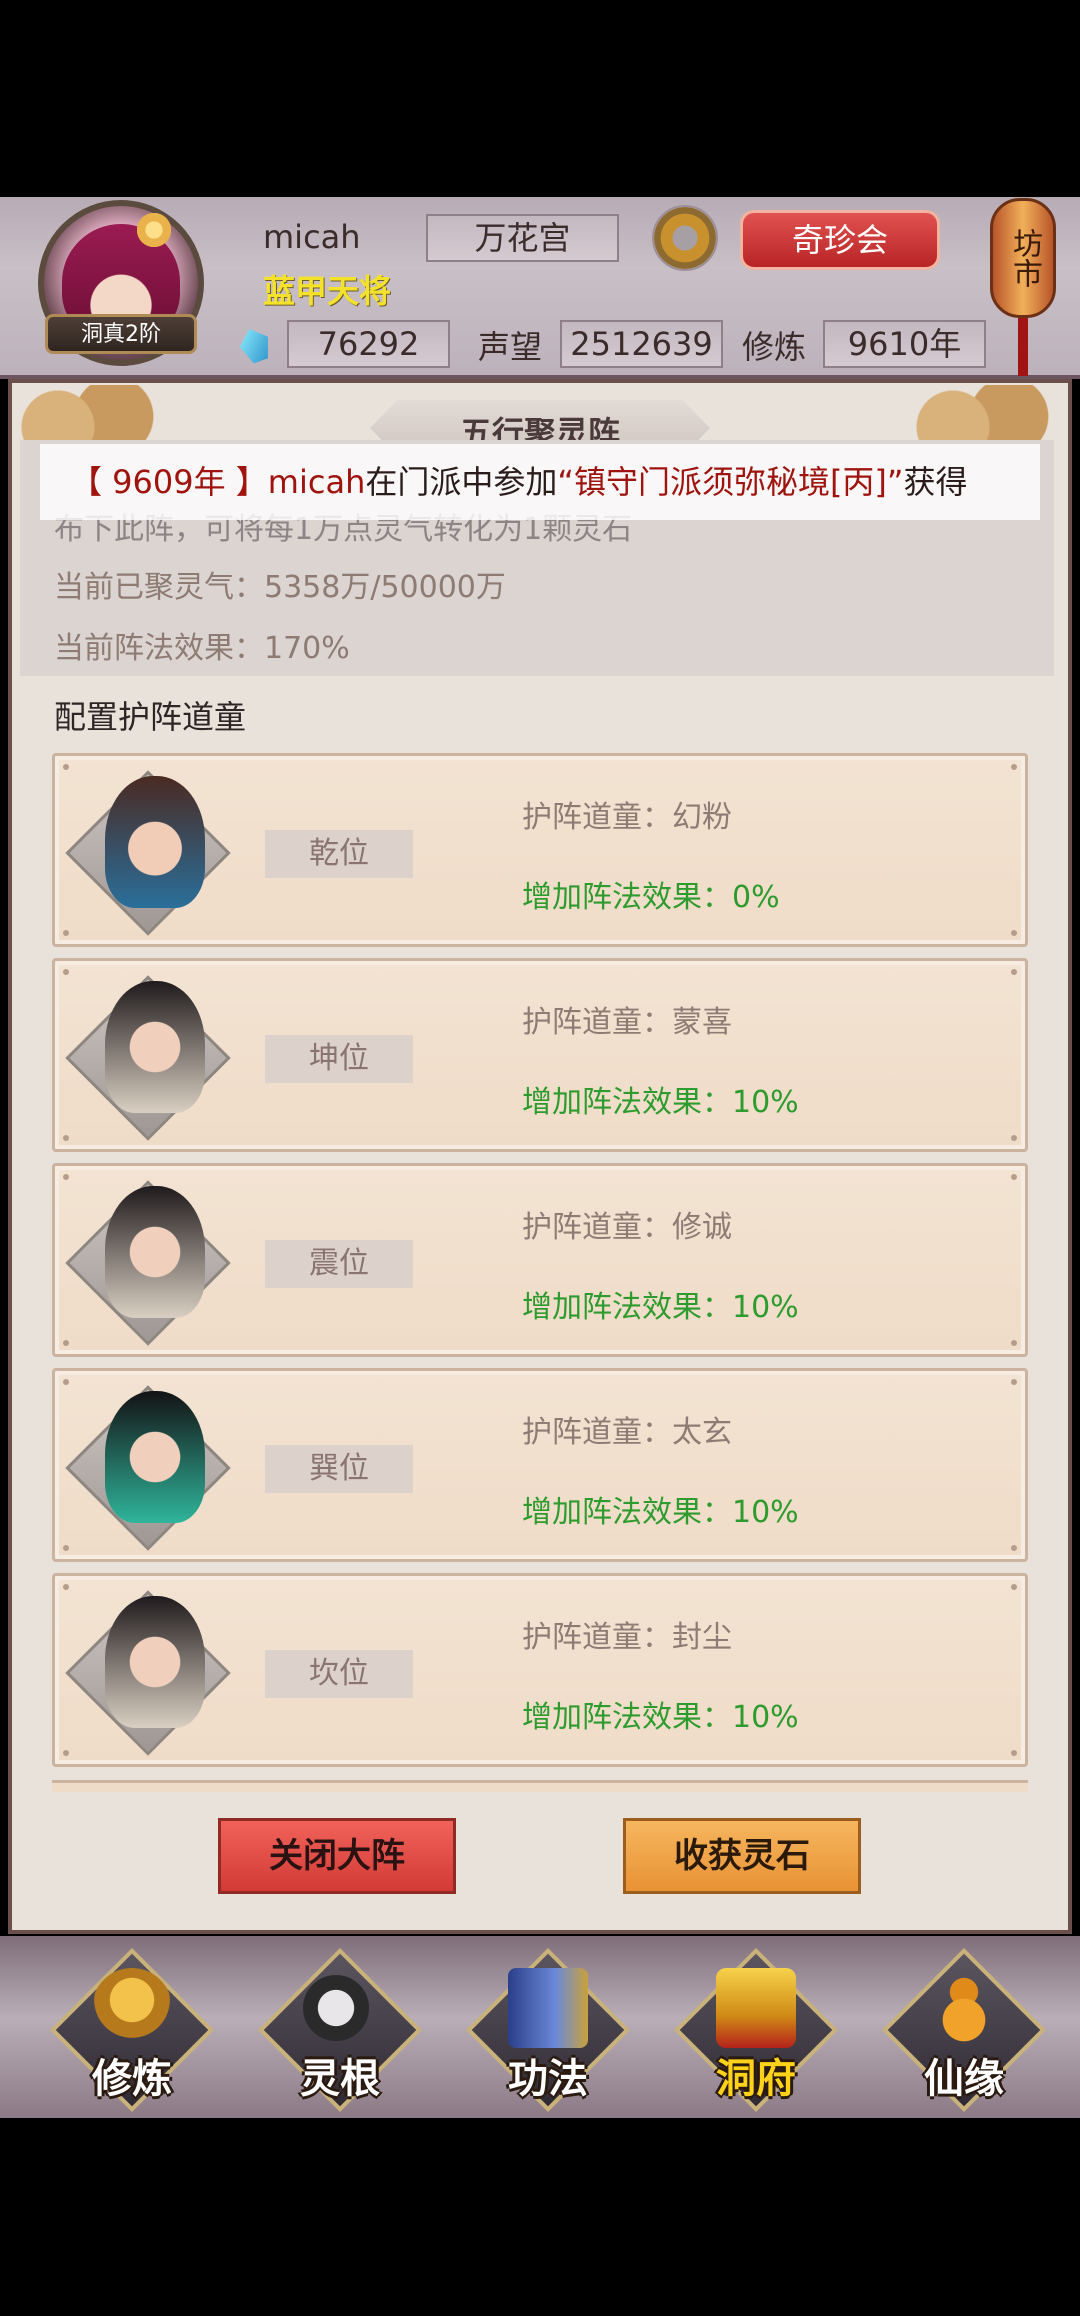  I want to click on position-tag: 坎位, so click(339, 1674).